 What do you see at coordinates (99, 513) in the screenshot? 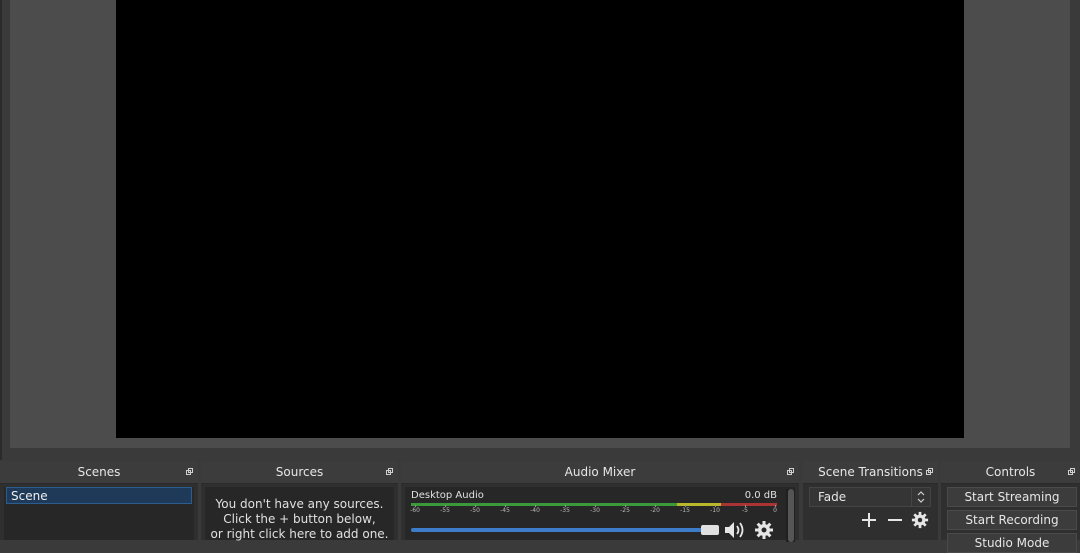
I see `scenes-list: Scene` at bounding box center [99, 513].